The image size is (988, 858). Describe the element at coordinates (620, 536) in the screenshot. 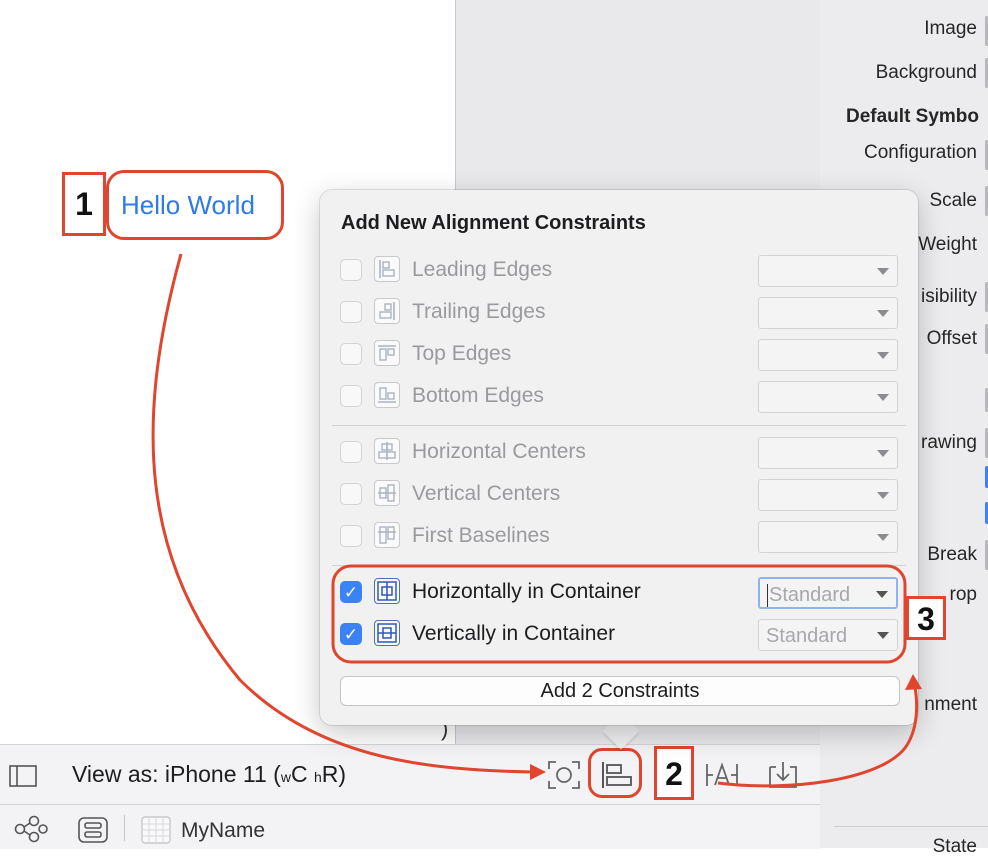

I see `constraint-row-first-baselines: First Baselines` at that location.